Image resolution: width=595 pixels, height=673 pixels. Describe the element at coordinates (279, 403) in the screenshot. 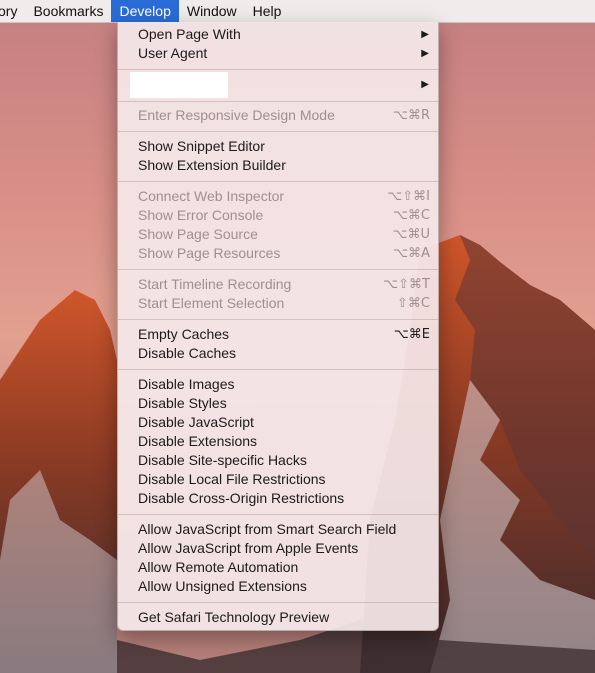

I see `menu-item-disable-styles: Disable Styles` at that location.